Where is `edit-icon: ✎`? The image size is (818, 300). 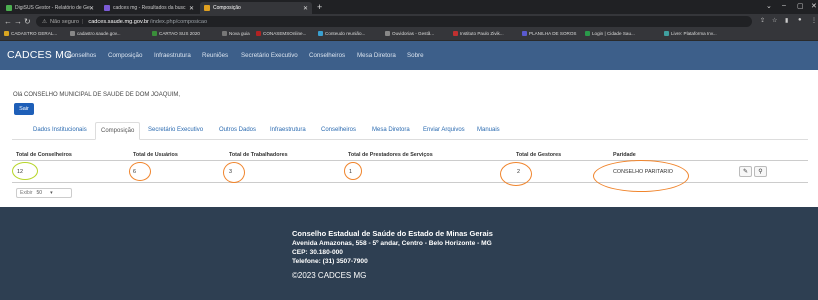 edit-icon: ✎ is located at coordinates (745, 172).